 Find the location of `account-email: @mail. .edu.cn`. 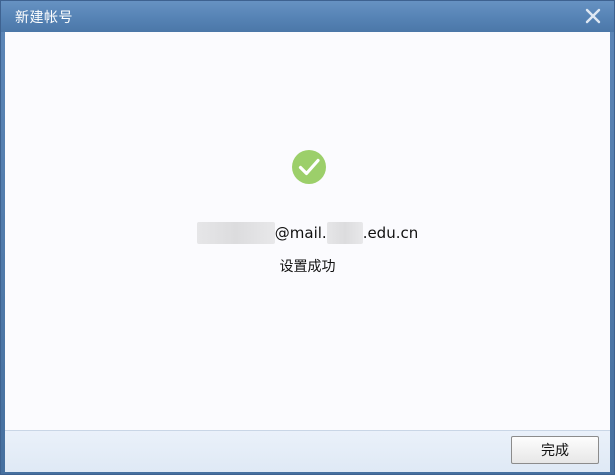

account-email: @mail. .edu.cn is located at coordinates (307, 233).